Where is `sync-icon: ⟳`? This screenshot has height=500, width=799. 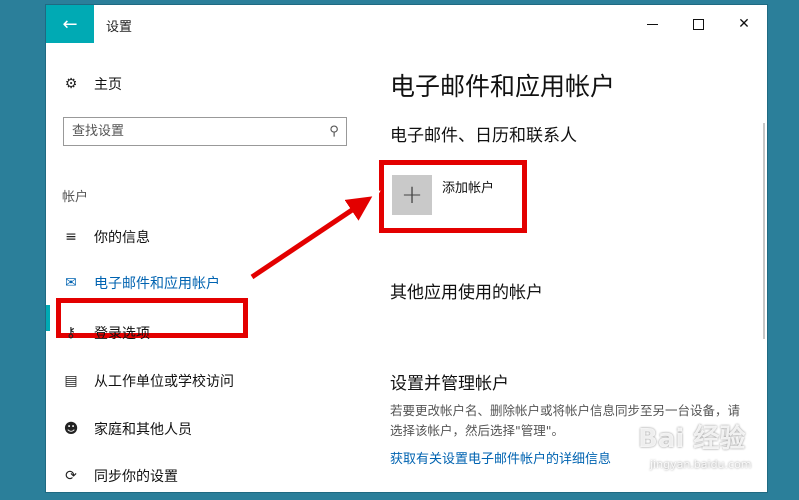
sync-icon: ⟳ is located at coordinates (71, 476).